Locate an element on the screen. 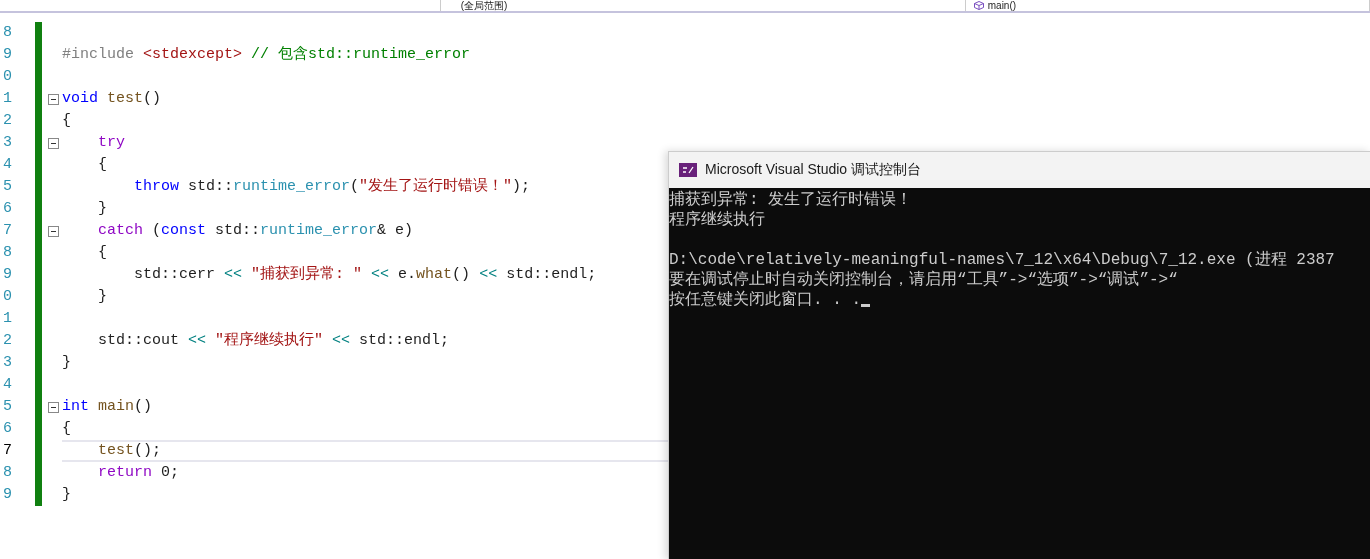 This screenshot has width=1370, height=559. console-output-line: 捕获到异常: 发生了运行时错误！ is located at coordinates (791, 200).